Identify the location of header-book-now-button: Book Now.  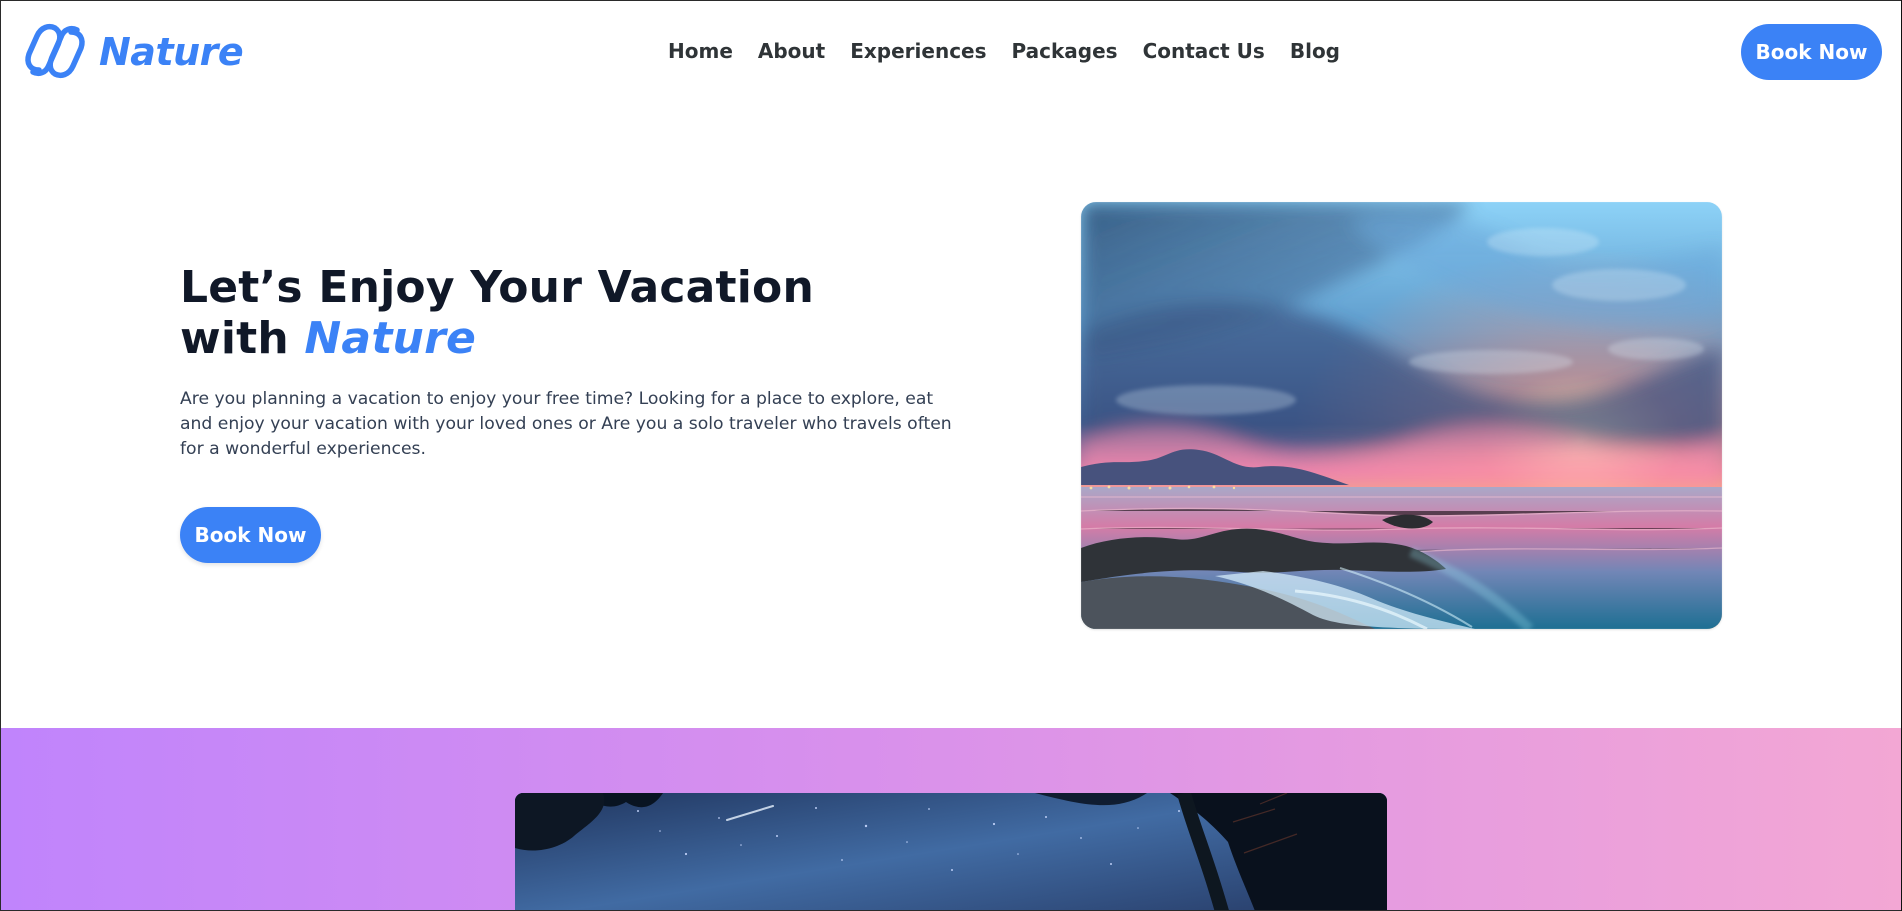
(1811, 52).